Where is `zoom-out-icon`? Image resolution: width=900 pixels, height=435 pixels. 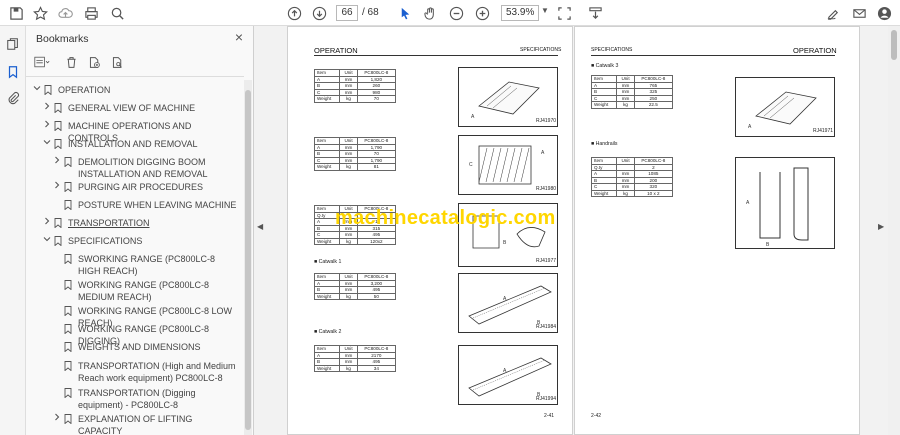
zoom-out-icon is located at coordinates (456, 13).